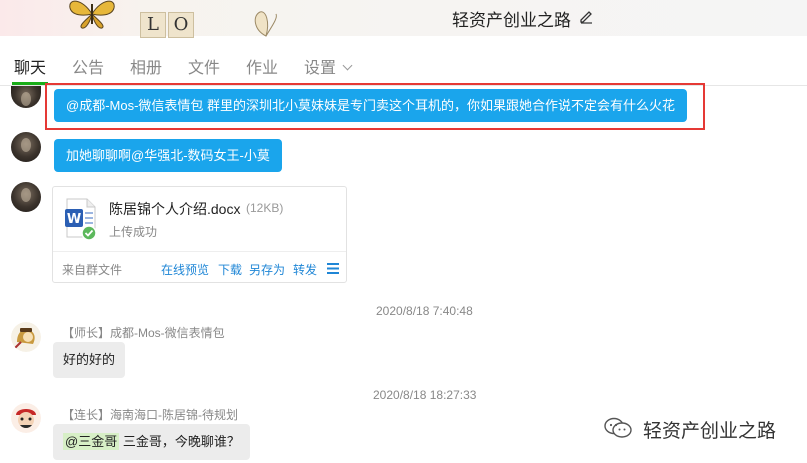  Describe the element at coordinates (30, 66) in the screenshot. I see `tab-chat: 聊天` at that location.